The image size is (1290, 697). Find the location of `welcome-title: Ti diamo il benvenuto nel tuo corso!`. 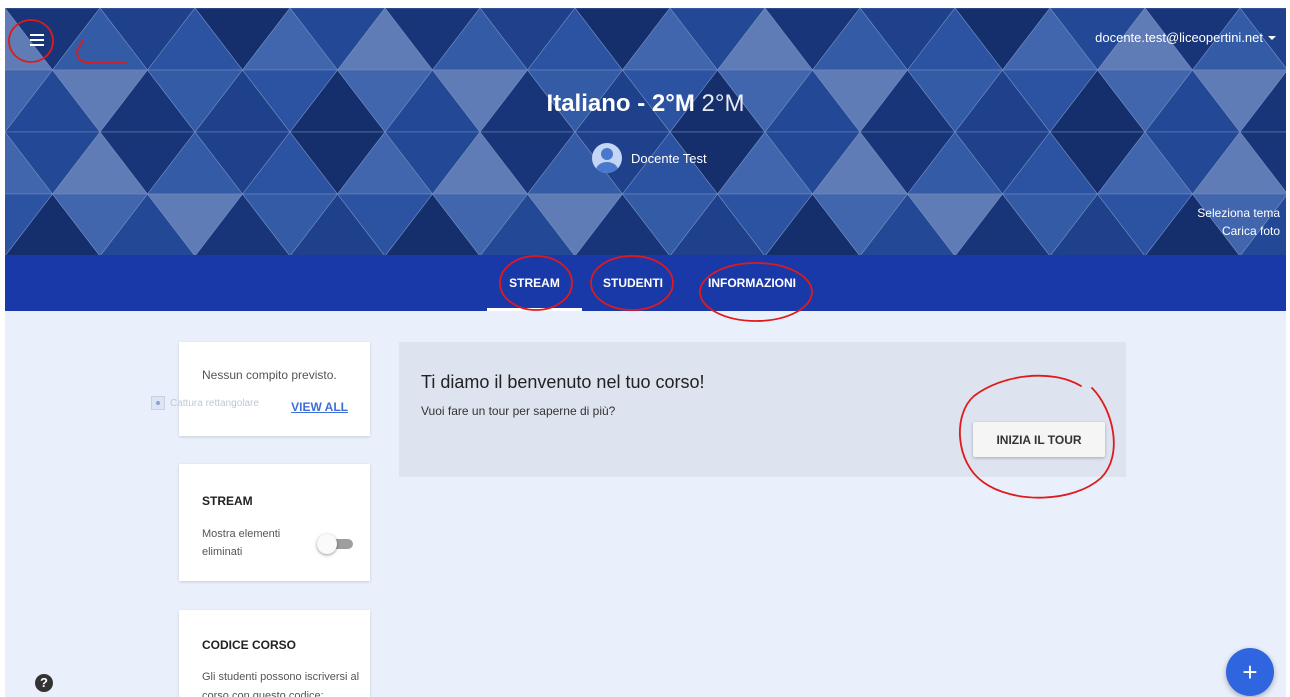

welcome-title: Ti diamo il benvenuto nel tuo corso! is located at coordinates (563, 382).